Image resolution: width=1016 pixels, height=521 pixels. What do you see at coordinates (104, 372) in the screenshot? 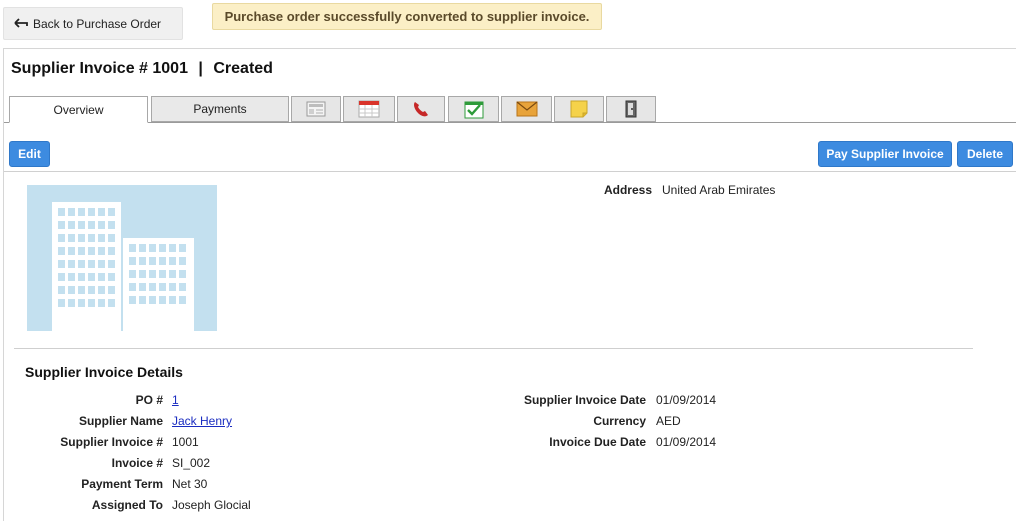
I see `details-section-title: Supplier Invoice Details` at bounding box center [104, 372].